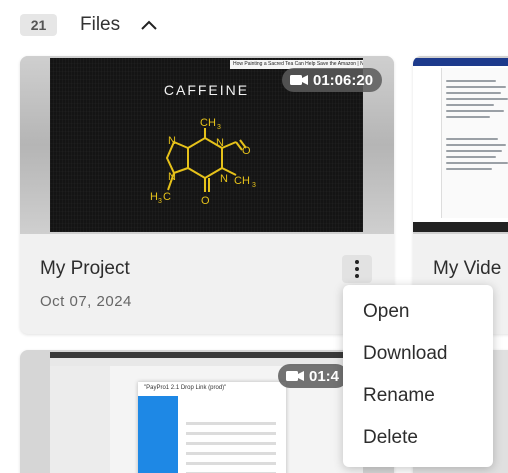 The width and height of the screenshot is (508, 473). I want to click on file-context-menu: Open Download Rename Delete, so click(418, 376).